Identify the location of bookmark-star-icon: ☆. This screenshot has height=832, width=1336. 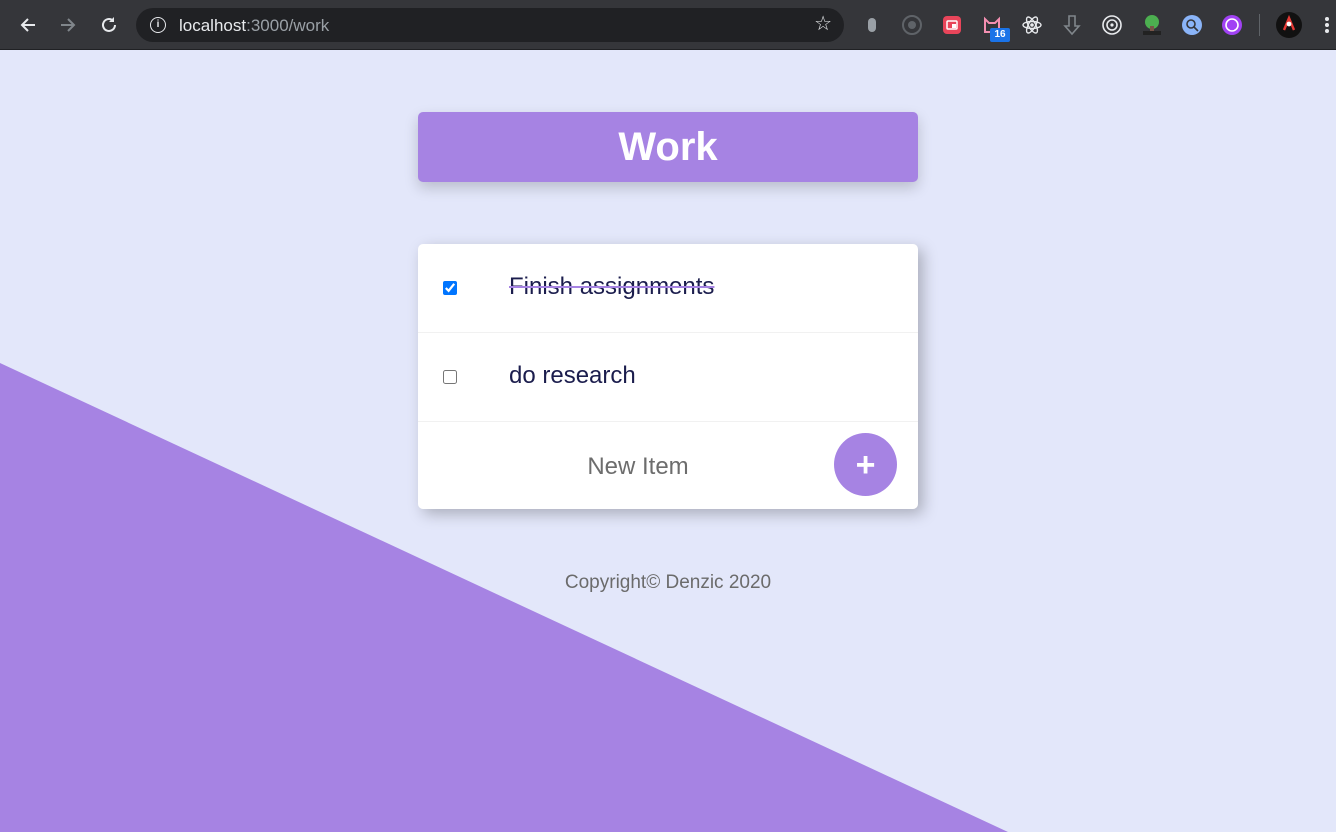
(823, 24).